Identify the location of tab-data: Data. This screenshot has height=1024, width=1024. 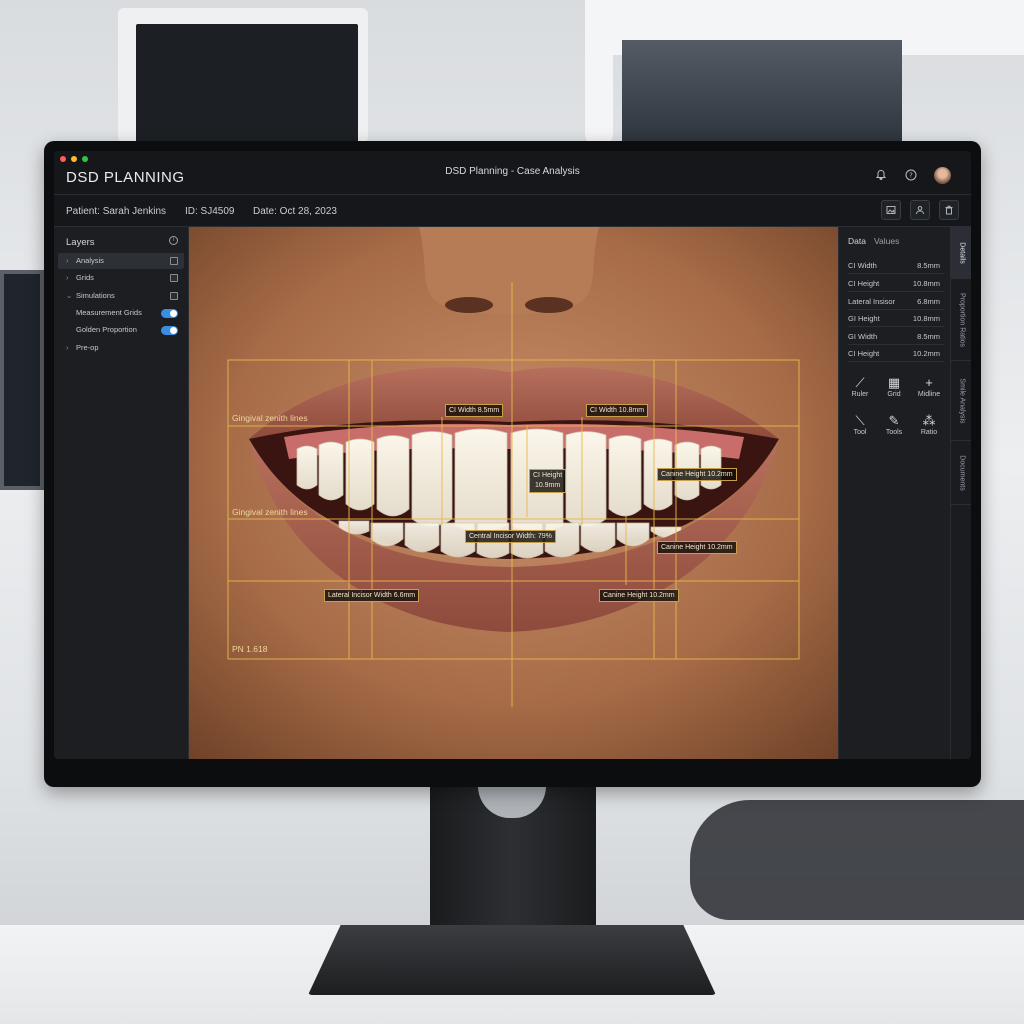
(857, 241).